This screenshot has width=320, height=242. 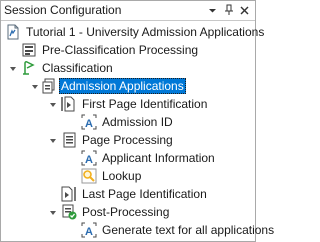 What do you see at coordinates (122, 176) in the screenshot?
I see `tree-item-label: Lookup` at bounding box center [122, 176].